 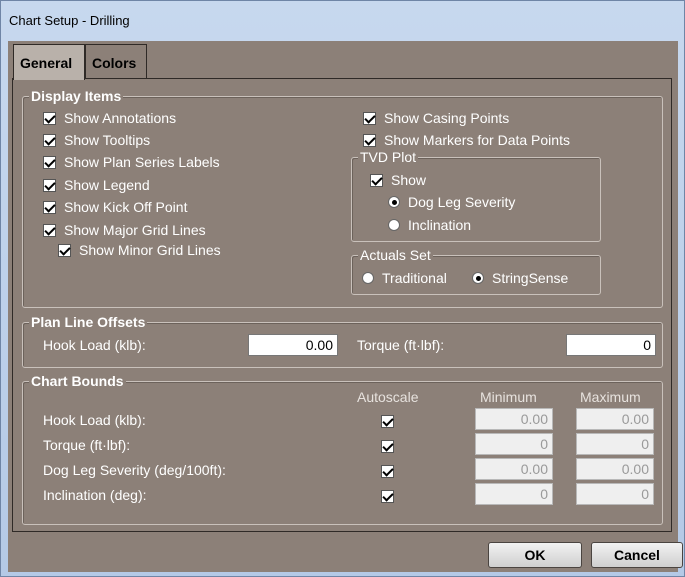 What do you see at coordinates (49, 162) in the screenshot?
I see `show-plan-series-labels-checkbox` at bounding box center [49, 162].